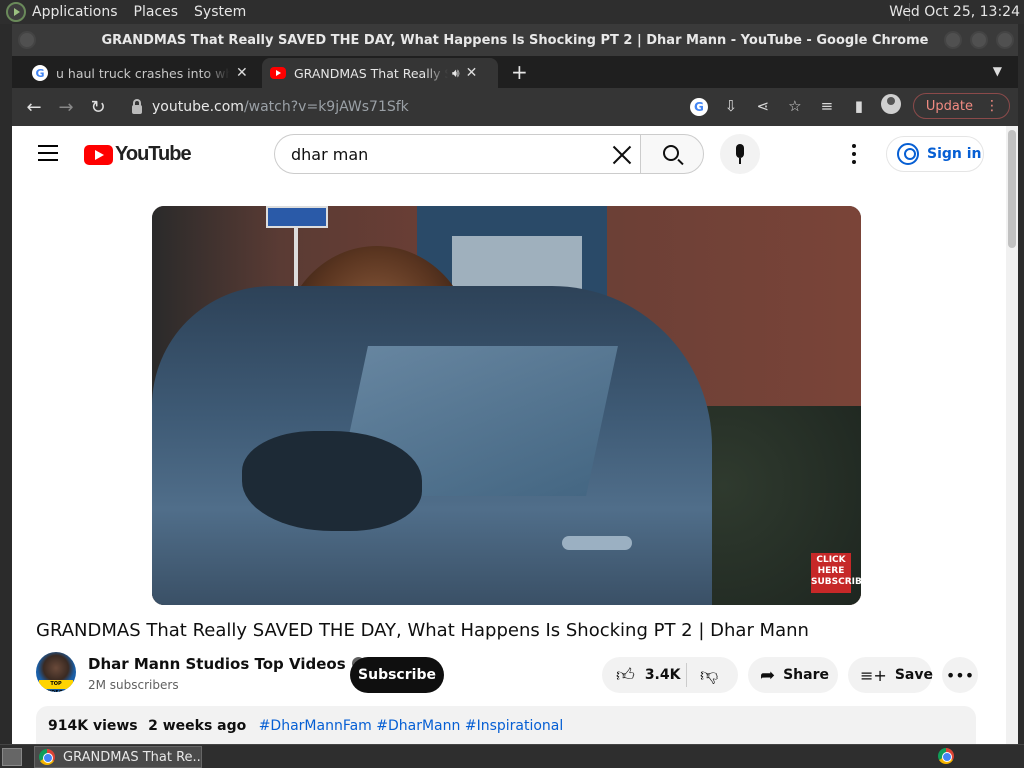 The width and height of the screenshot is (1024, 768). I want to click on tab-title: u haul truck crashes into white, so click(143, 73).